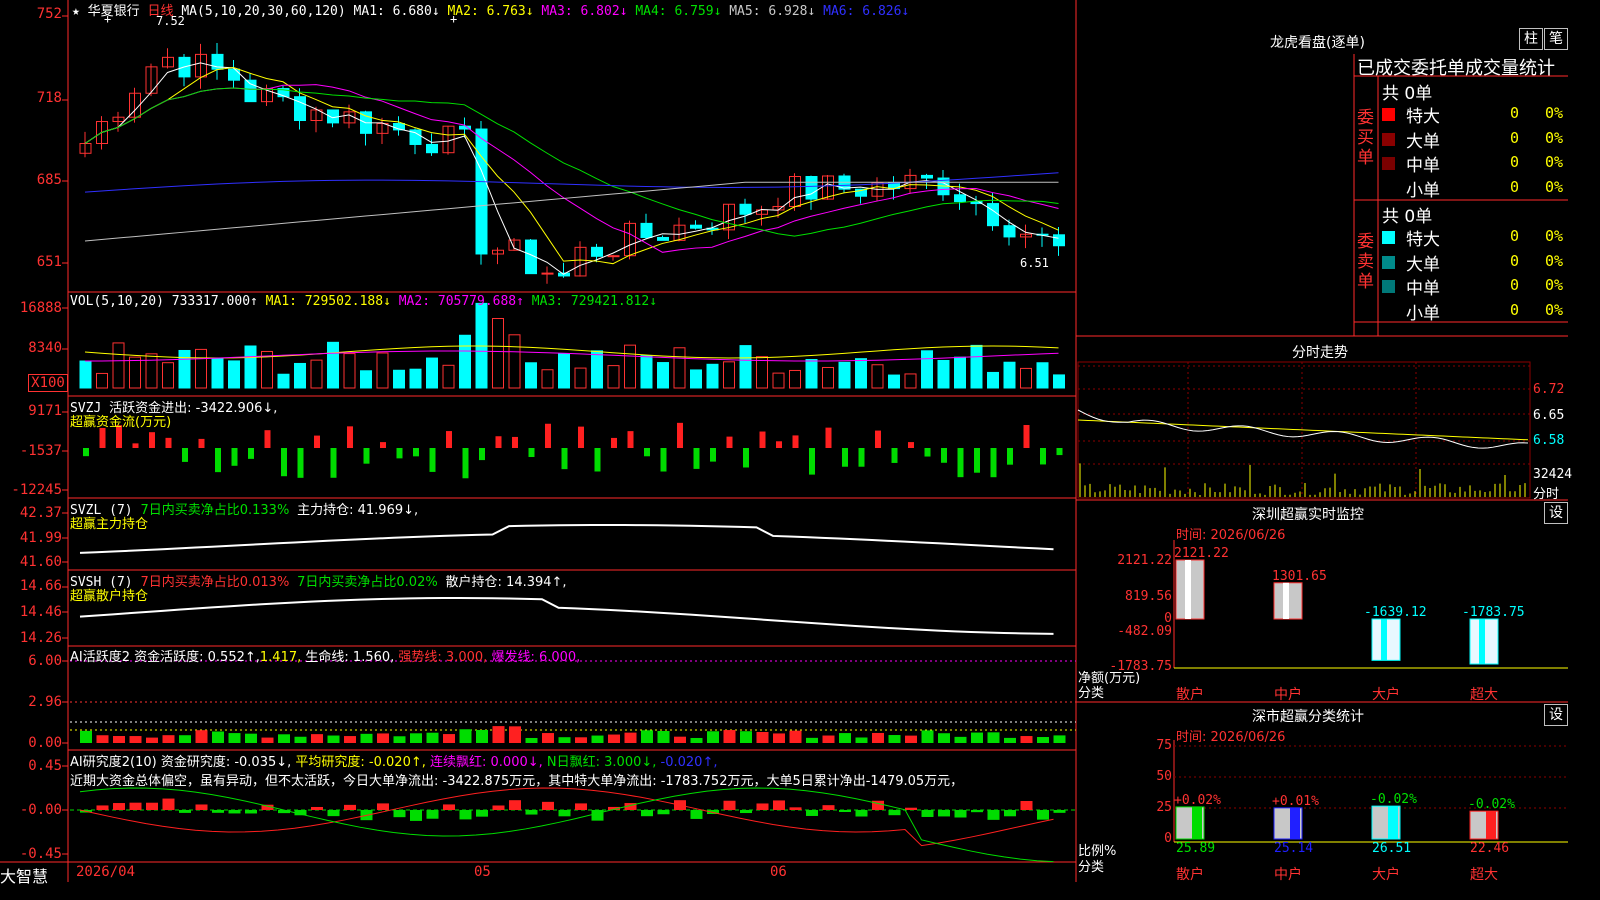 This screenshot has width=1600, height=900. What do you see at coordinates (1168, 838) in the screenshot?
I see `class-axis-label: 0` at bounding box center [1168, 838].